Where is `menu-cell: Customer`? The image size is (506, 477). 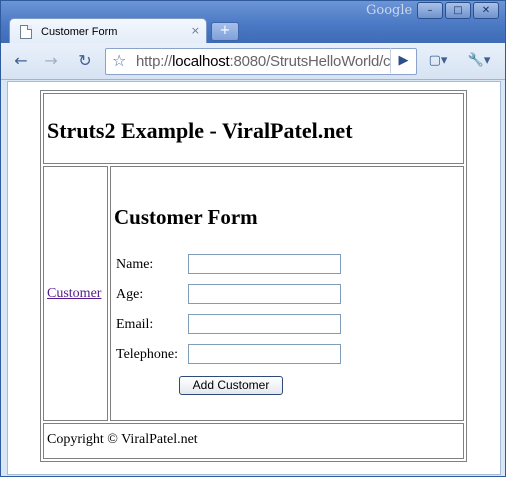
menu-cell: Customer is located at coordinates (75, 293).